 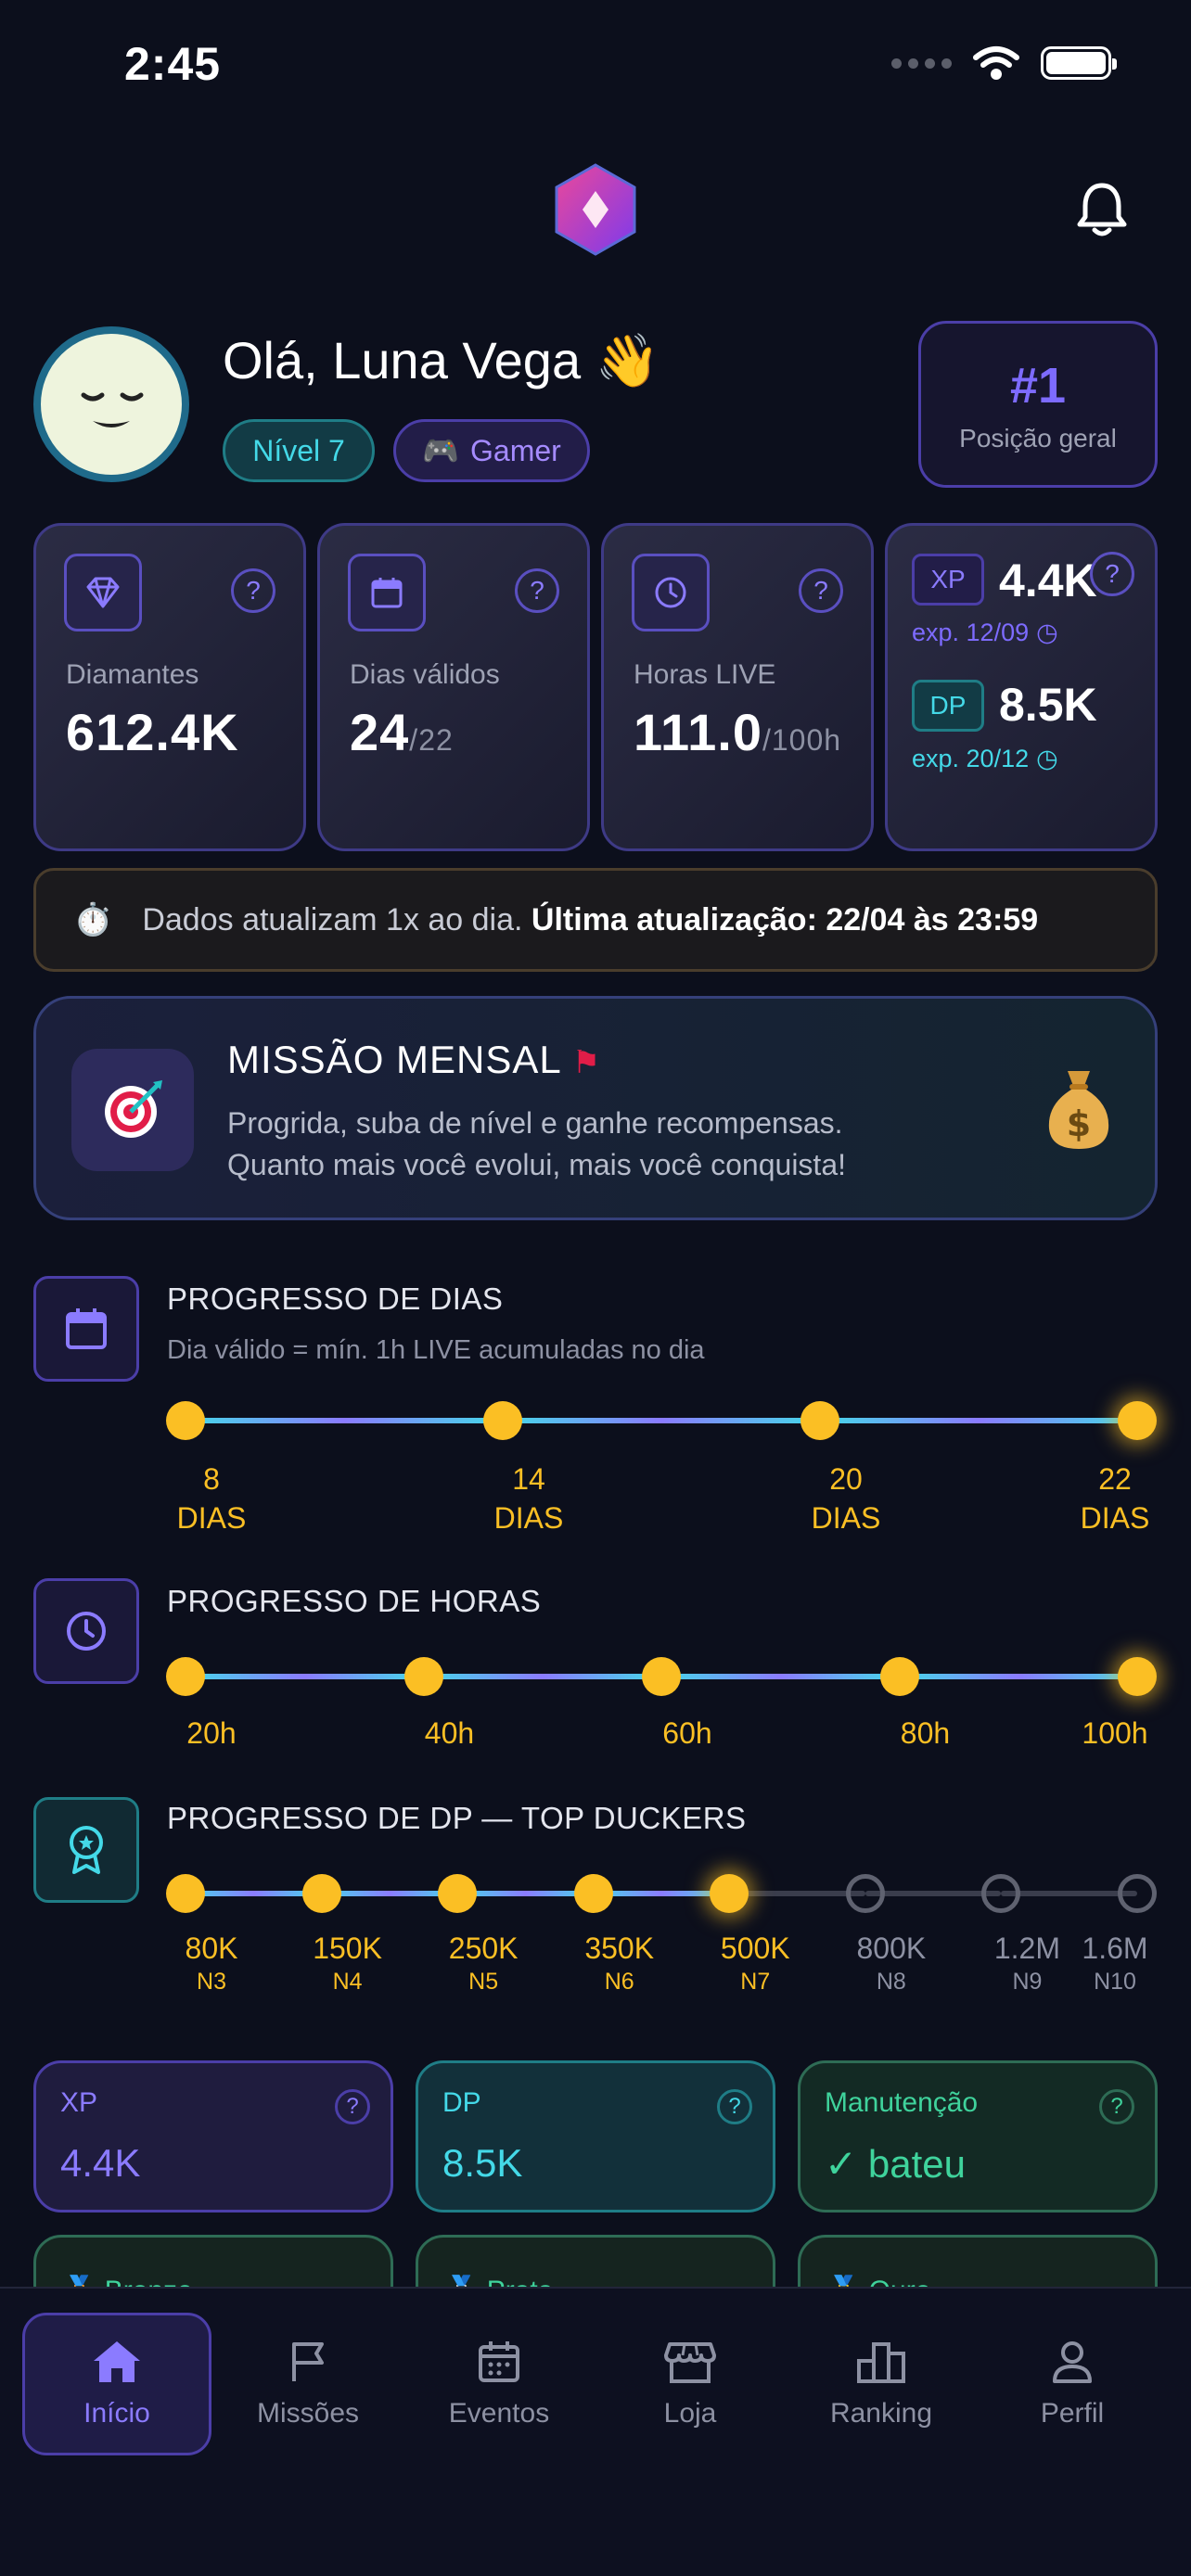 I want to click on tab-label: Início, so click(x=116, y=2413).